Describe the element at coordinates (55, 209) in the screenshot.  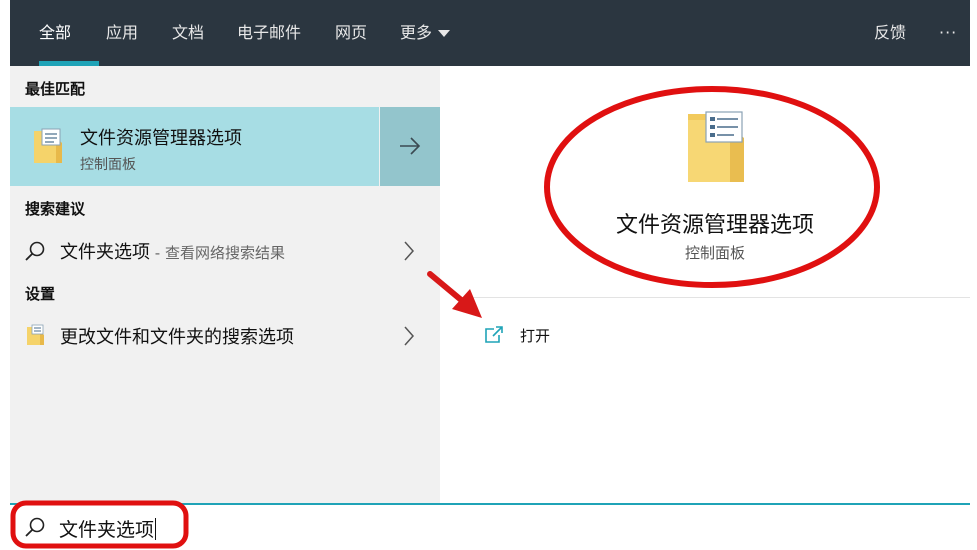
I see `section-search-suggestions: 搜索建议` at that location.